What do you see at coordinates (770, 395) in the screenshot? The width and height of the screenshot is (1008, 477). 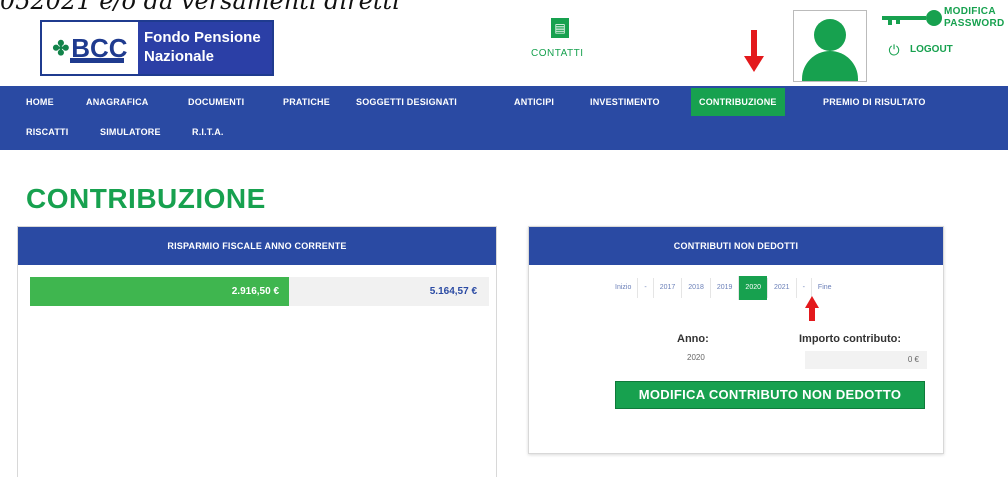 I see `modifica-contributo-button: MODIFICA CONTRIBUTO NON DEDOTTO` at bounding box center [770, 395].